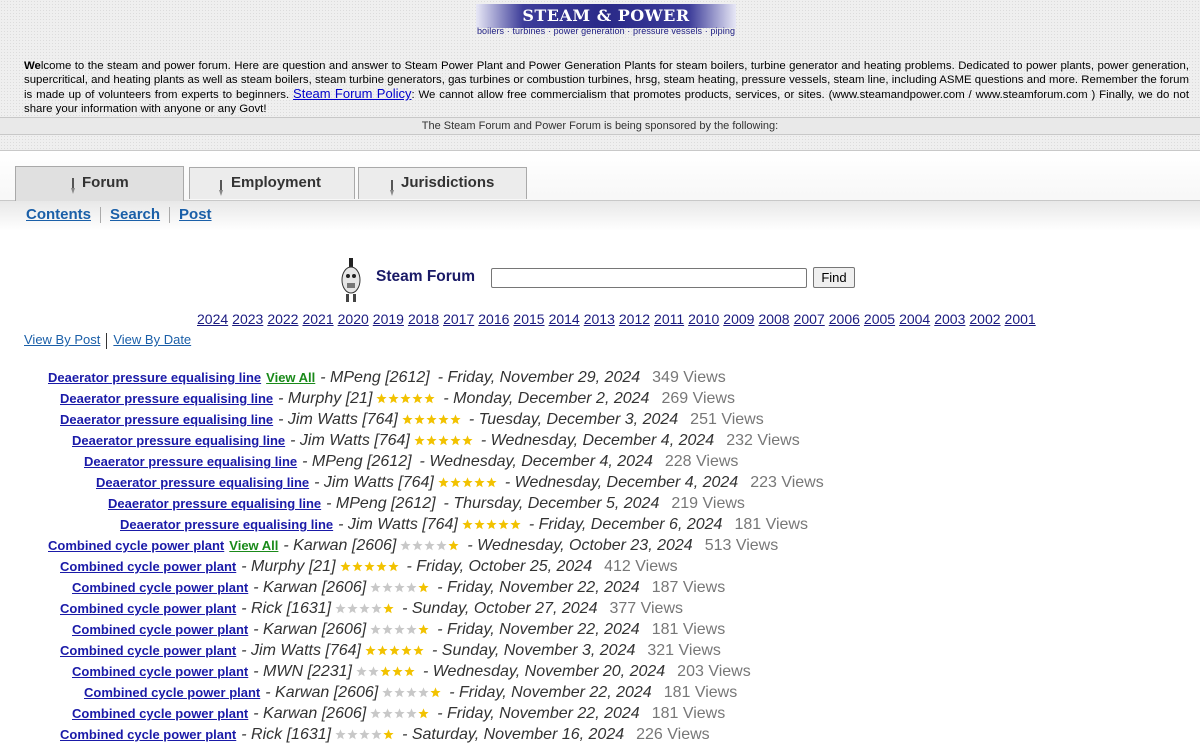 This screenshot has width=1200, height=745. I want to click on tab-label: Jurisdictions, so click(448, 182).